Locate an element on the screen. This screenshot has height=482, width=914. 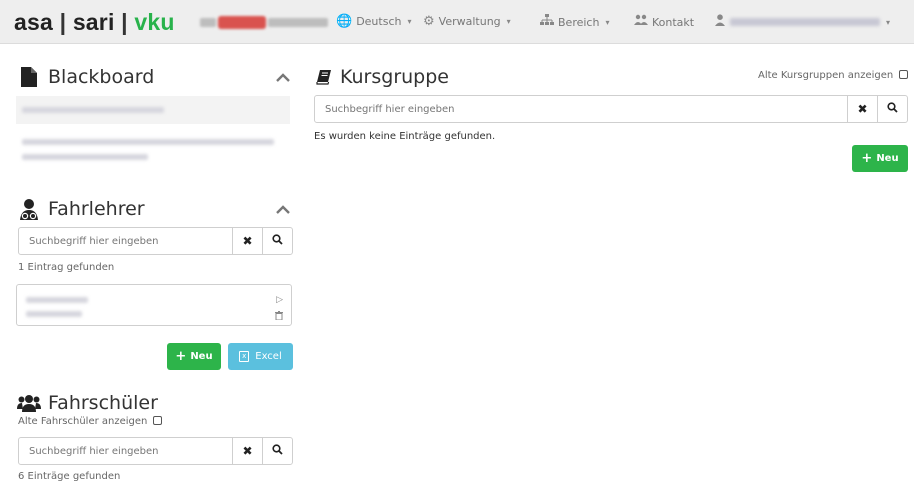
blackboard-header: Blackboard is located at coordinates (85, 77).